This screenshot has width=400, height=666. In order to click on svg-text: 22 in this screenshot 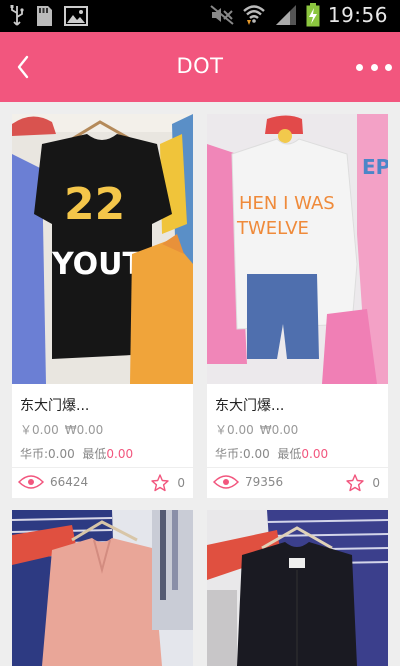, I will do `click(94, 204)`.